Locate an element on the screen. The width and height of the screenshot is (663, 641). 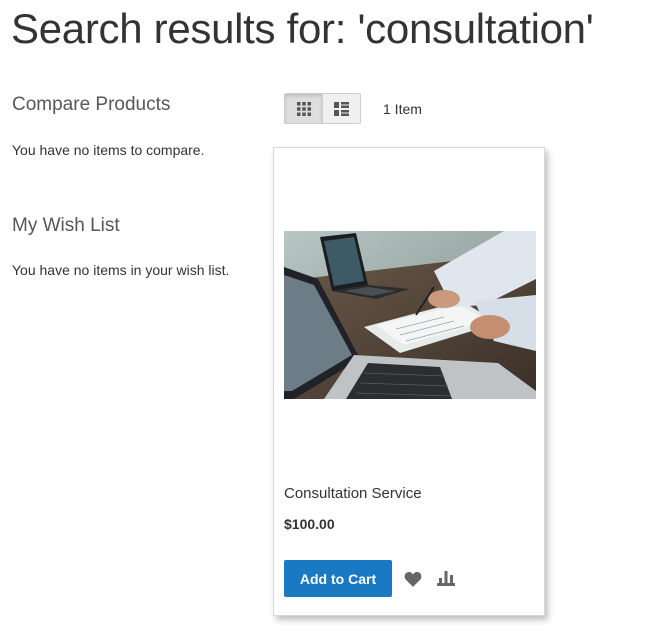
toolbar-amount: 1 Item is located at coordinates (402, 109).